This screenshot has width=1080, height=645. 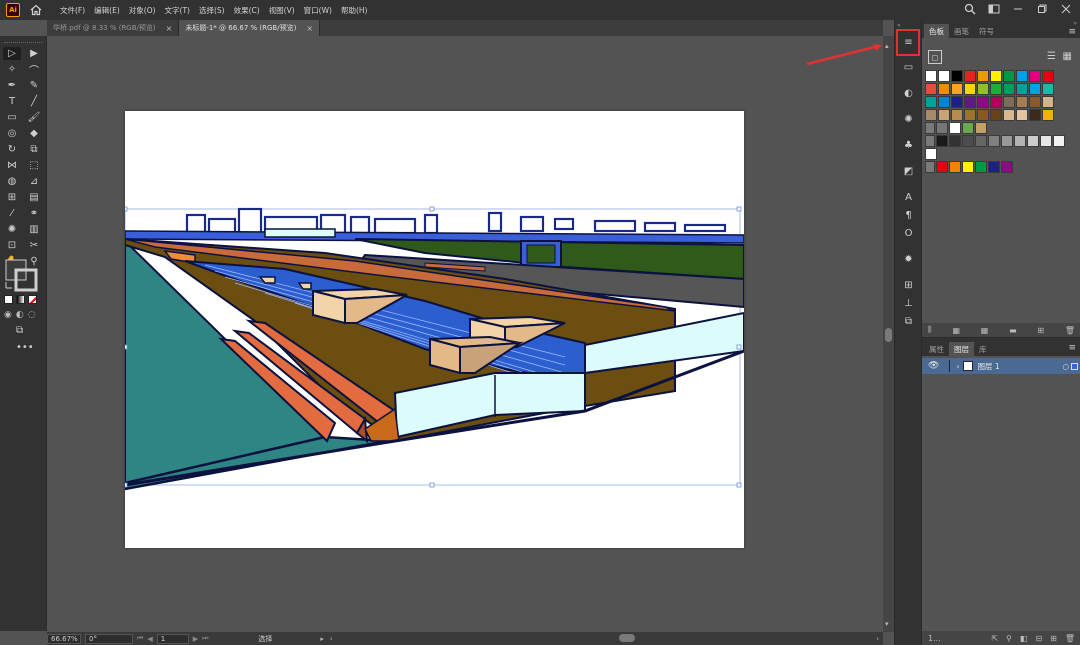 What do you see at coordinates (12, 69) in the screenshot?
I see `magic-wand-tool-icon: ✧` at bounding box center [12, 69].